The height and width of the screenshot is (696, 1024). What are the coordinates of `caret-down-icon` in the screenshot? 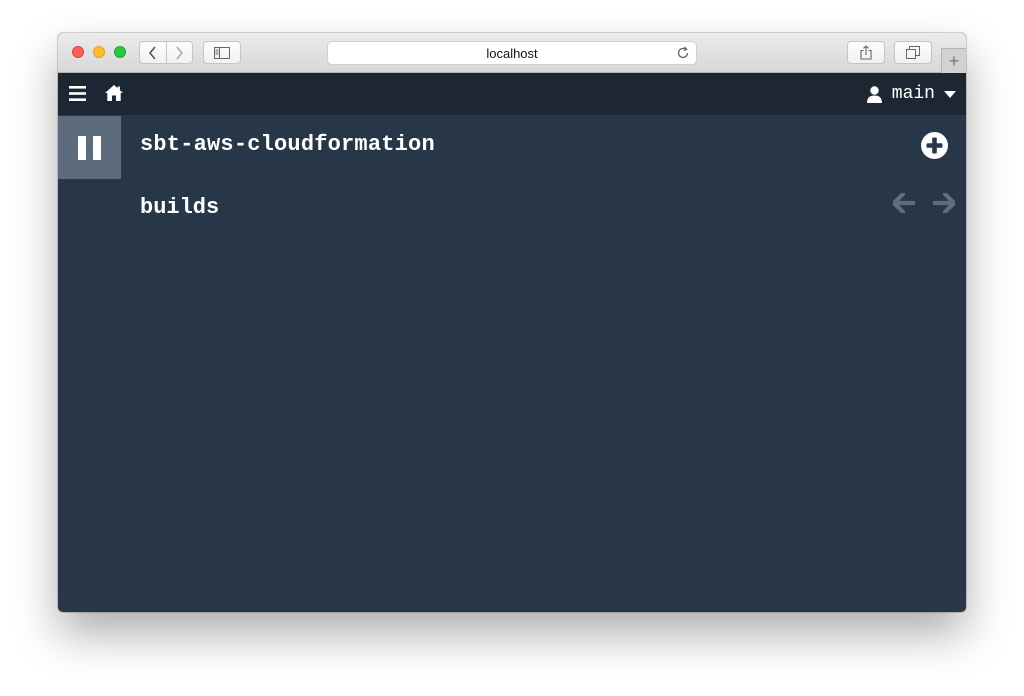 It's located at (950, 94).